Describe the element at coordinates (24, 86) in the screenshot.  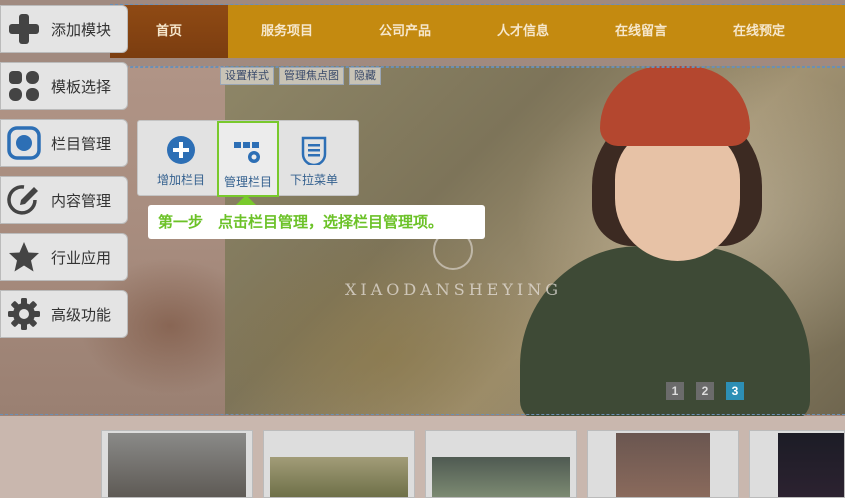
I see `grid-icon` at that location.